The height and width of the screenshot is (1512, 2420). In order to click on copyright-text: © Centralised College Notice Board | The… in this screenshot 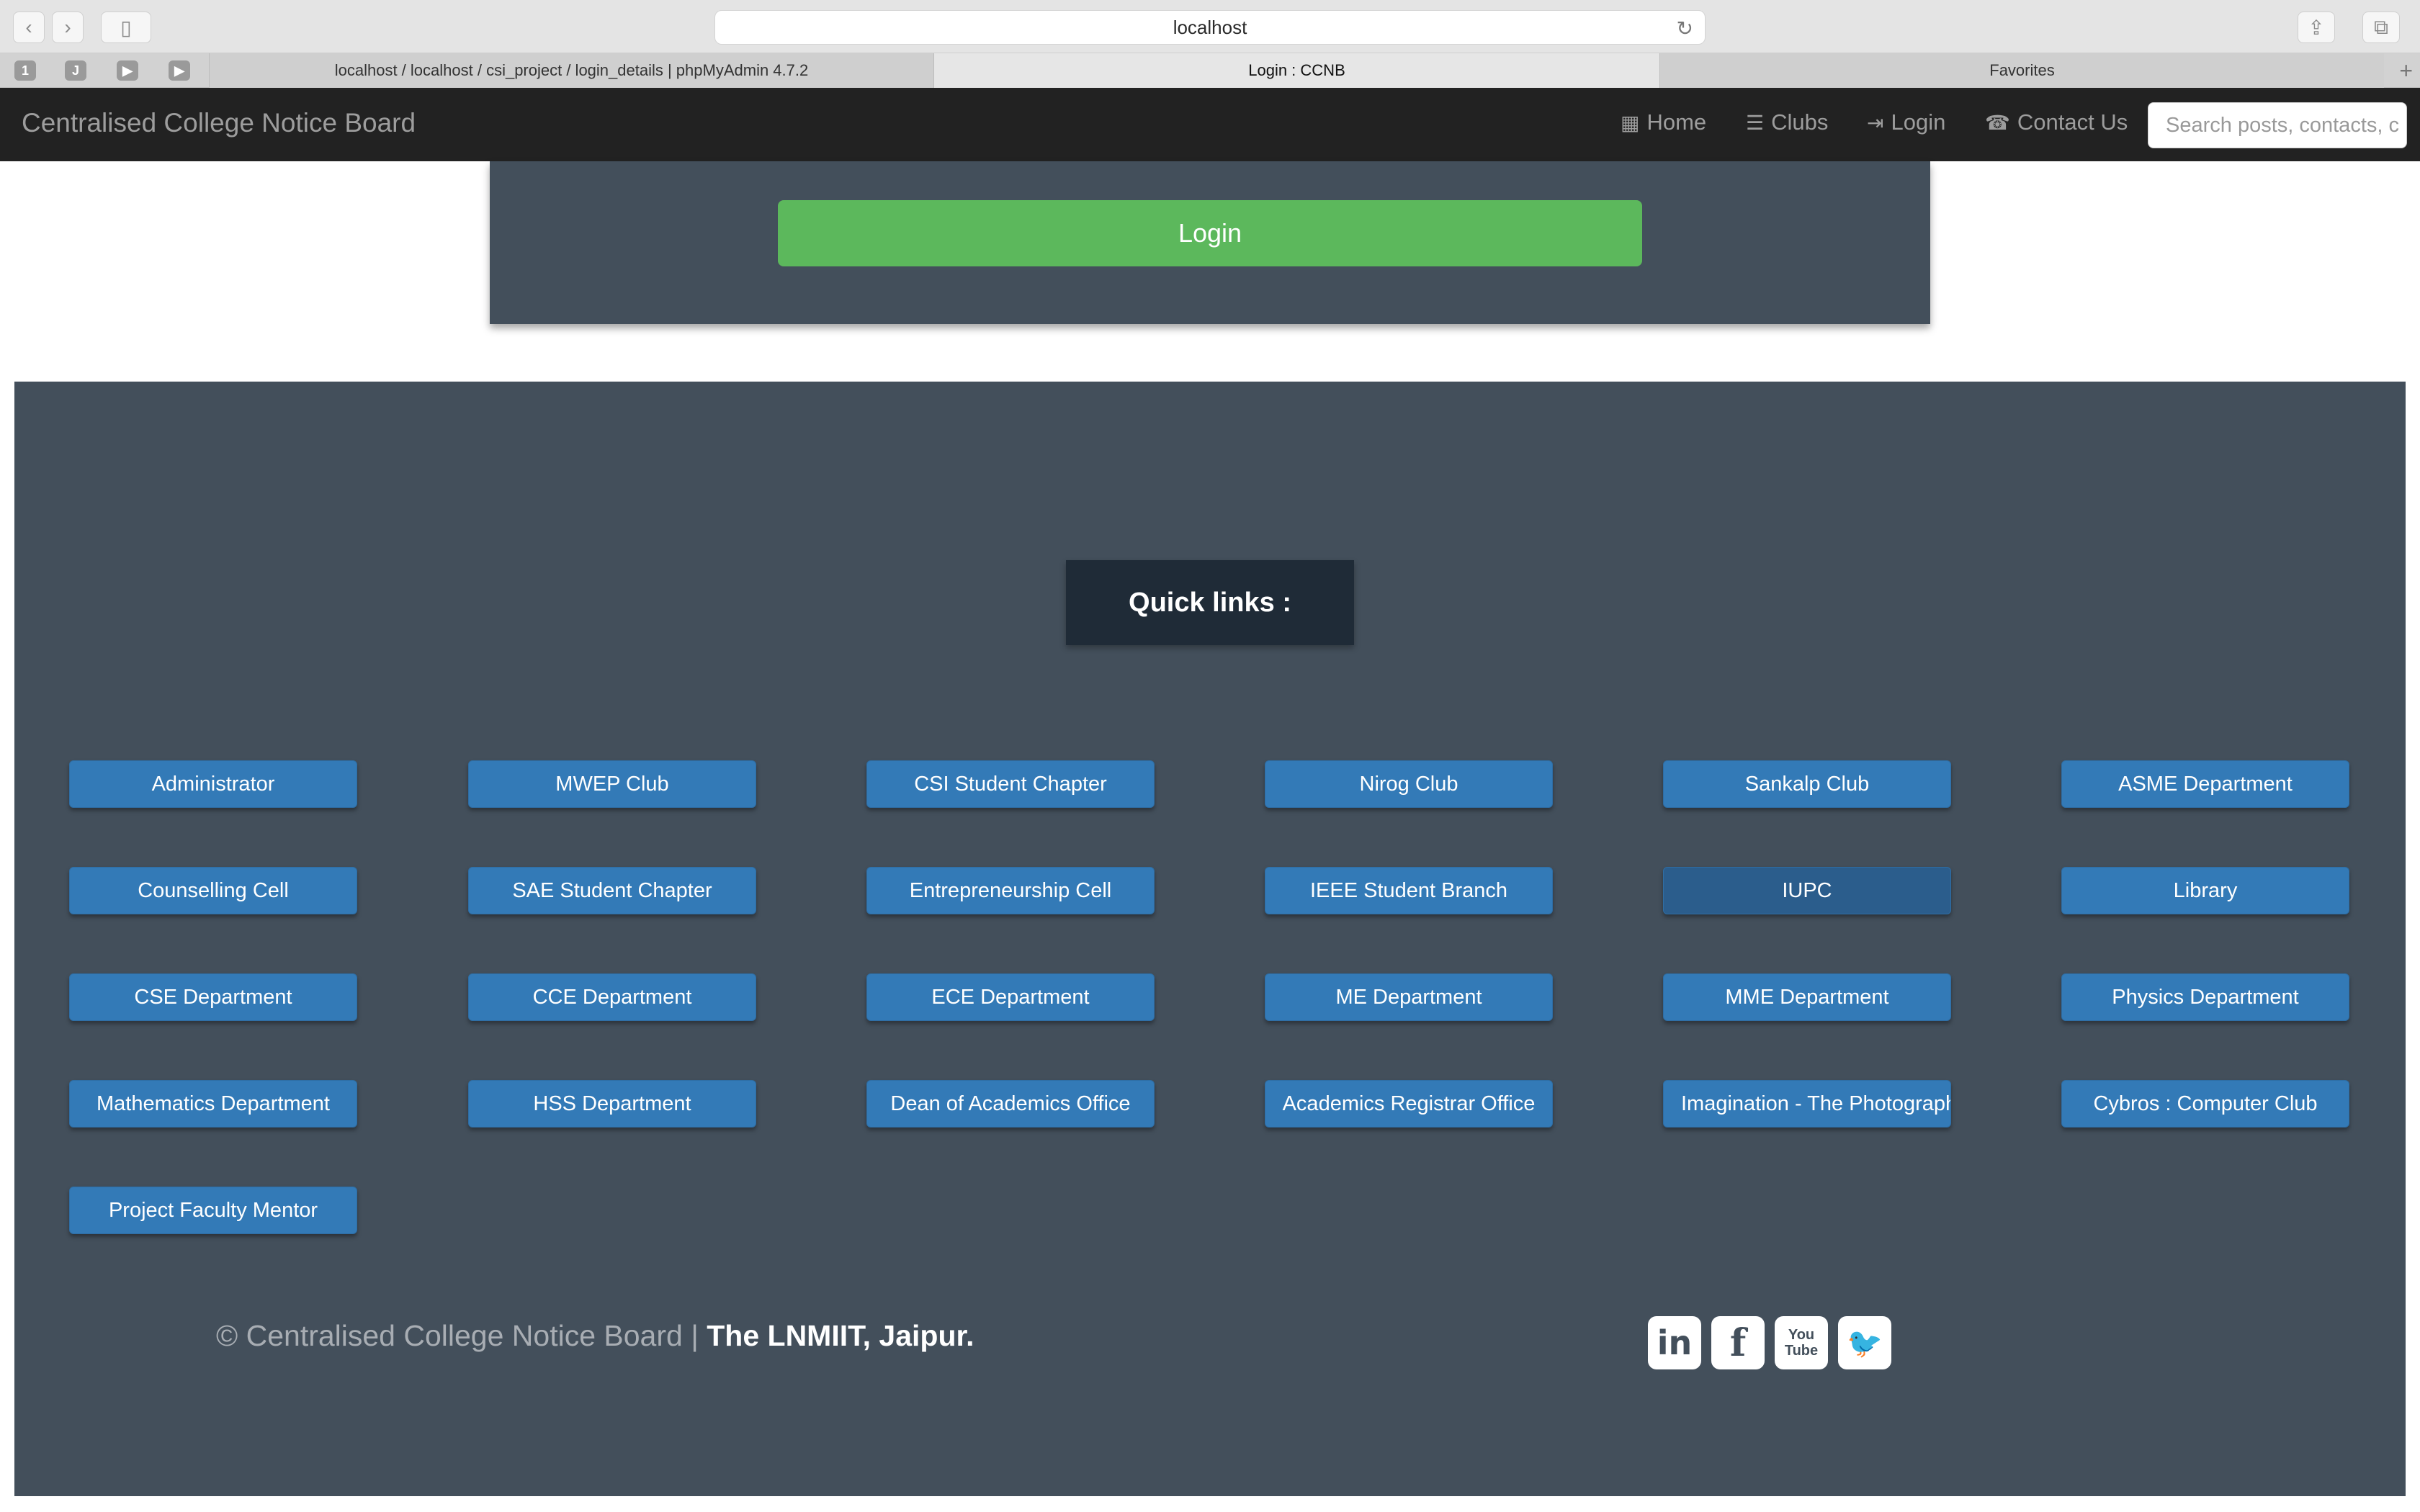, I will do `click(595, 1336)`.